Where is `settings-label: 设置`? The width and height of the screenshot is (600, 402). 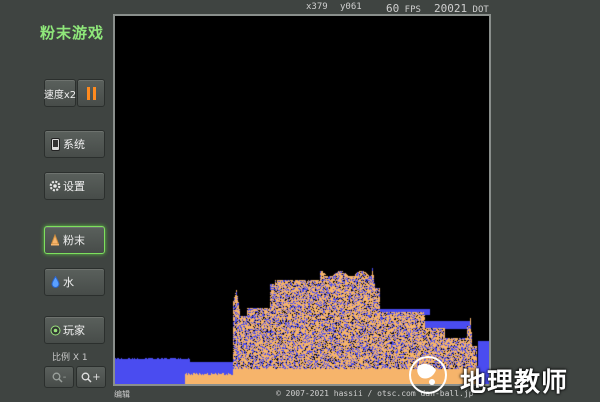 settings-label: 设置 is located at coordinates (74, 186).